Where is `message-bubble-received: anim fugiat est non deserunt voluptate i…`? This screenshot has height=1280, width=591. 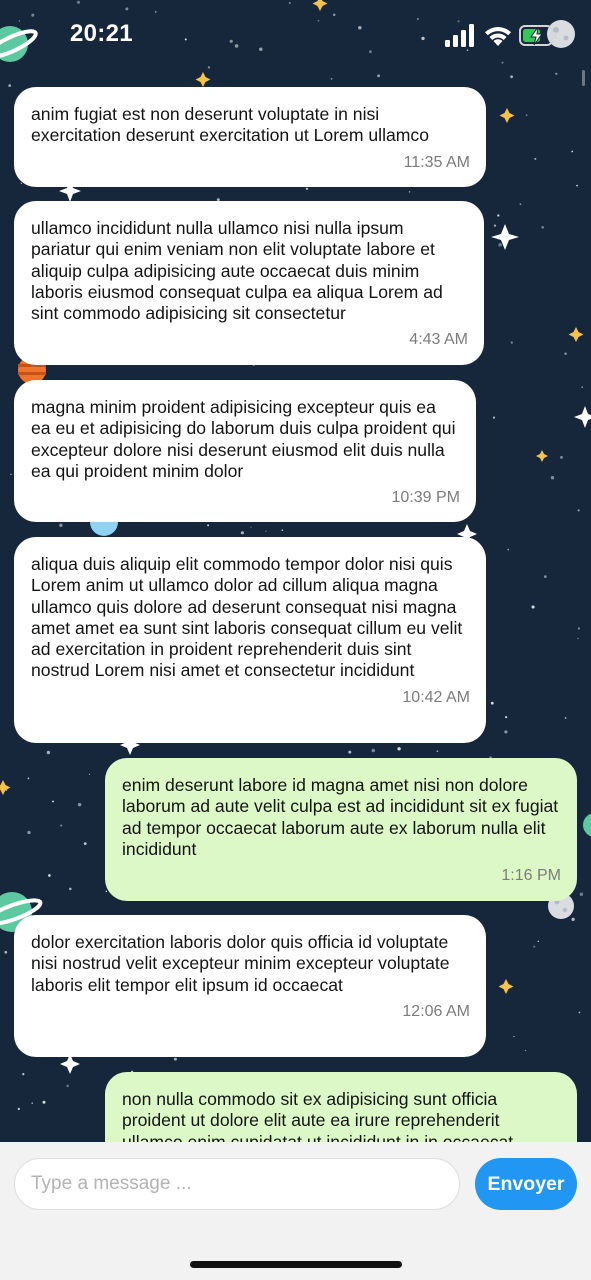 message-bubble-received: anim fugiat est non deserunt voluptate i… is located at coordinates (250, 137).